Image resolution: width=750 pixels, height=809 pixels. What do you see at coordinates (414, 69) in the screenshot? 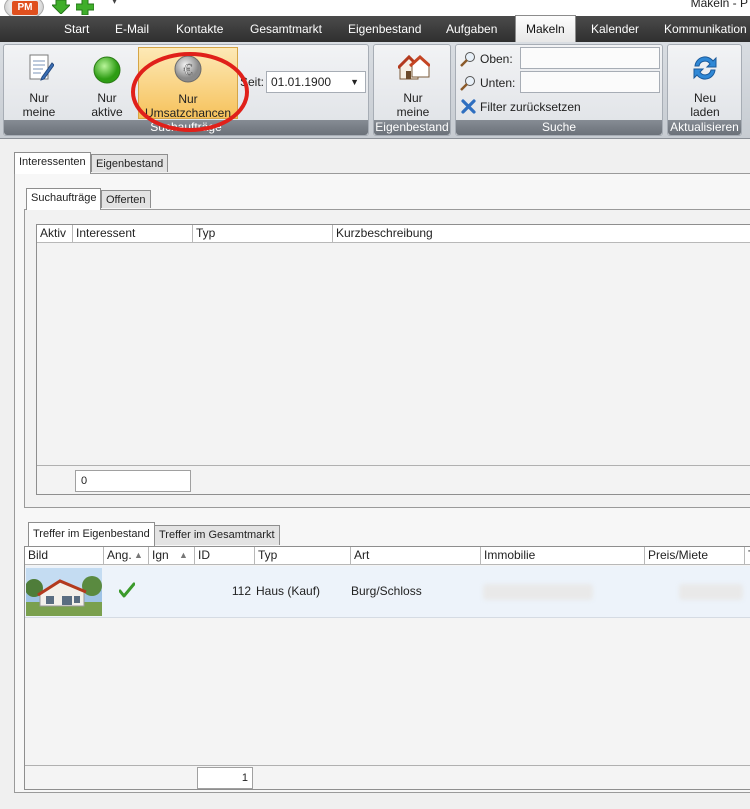
I see `houses-icon` at bounding box center [414, 69].